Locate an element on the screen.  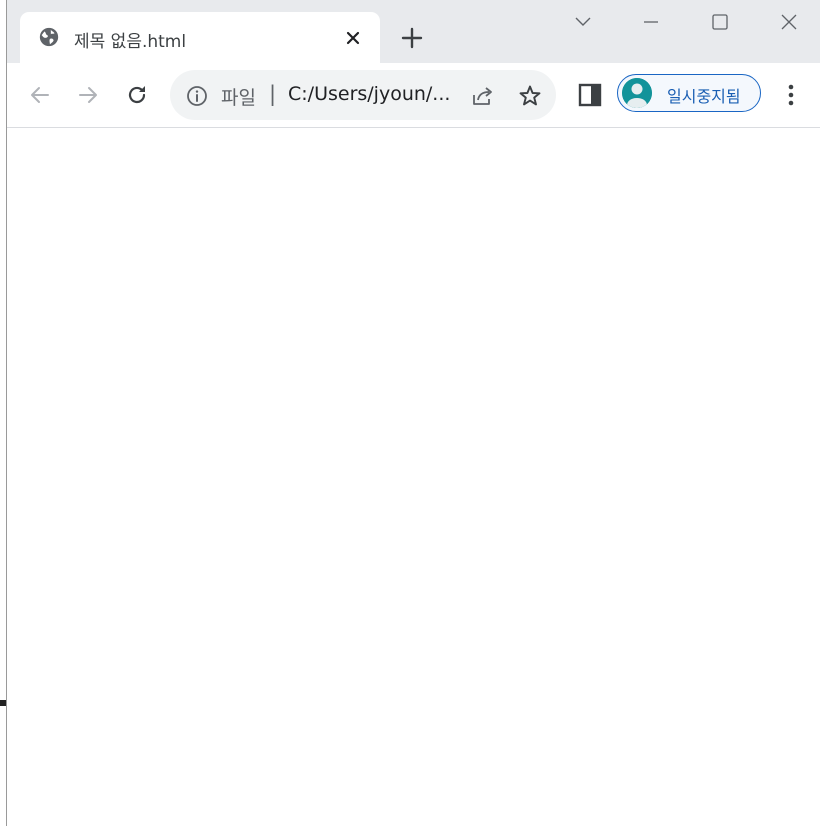
more-menu-icon is located at coordinates (791, 95).